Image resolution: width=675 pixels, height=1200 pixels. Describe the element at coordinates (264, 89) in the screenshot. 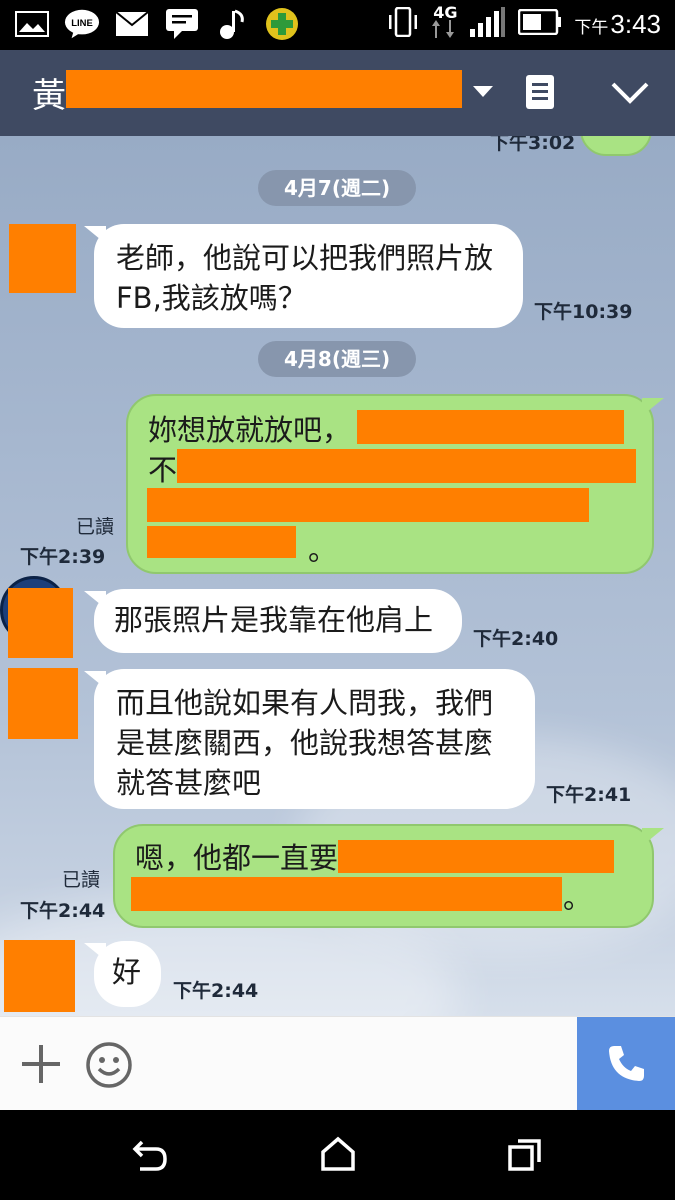

I see `redacted-contact-name` at that location.